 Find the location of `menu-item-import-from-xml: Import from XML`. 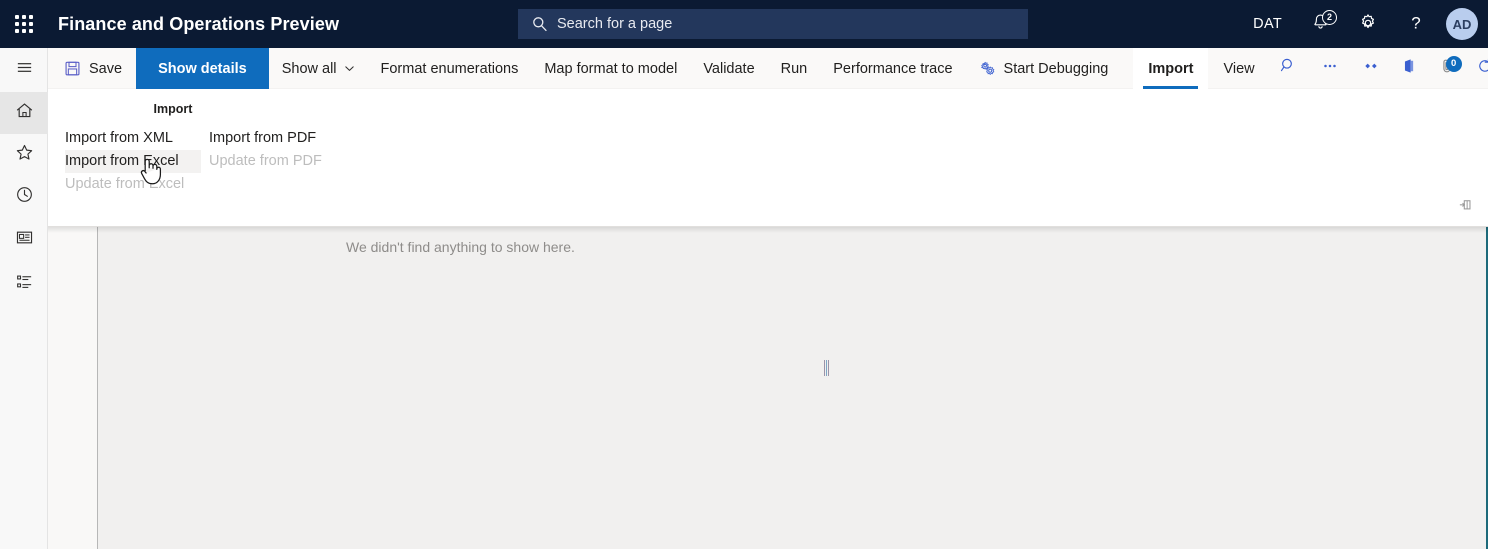

menu-item-import-from-xml: Import from XML is located at coordinates (133, 138).